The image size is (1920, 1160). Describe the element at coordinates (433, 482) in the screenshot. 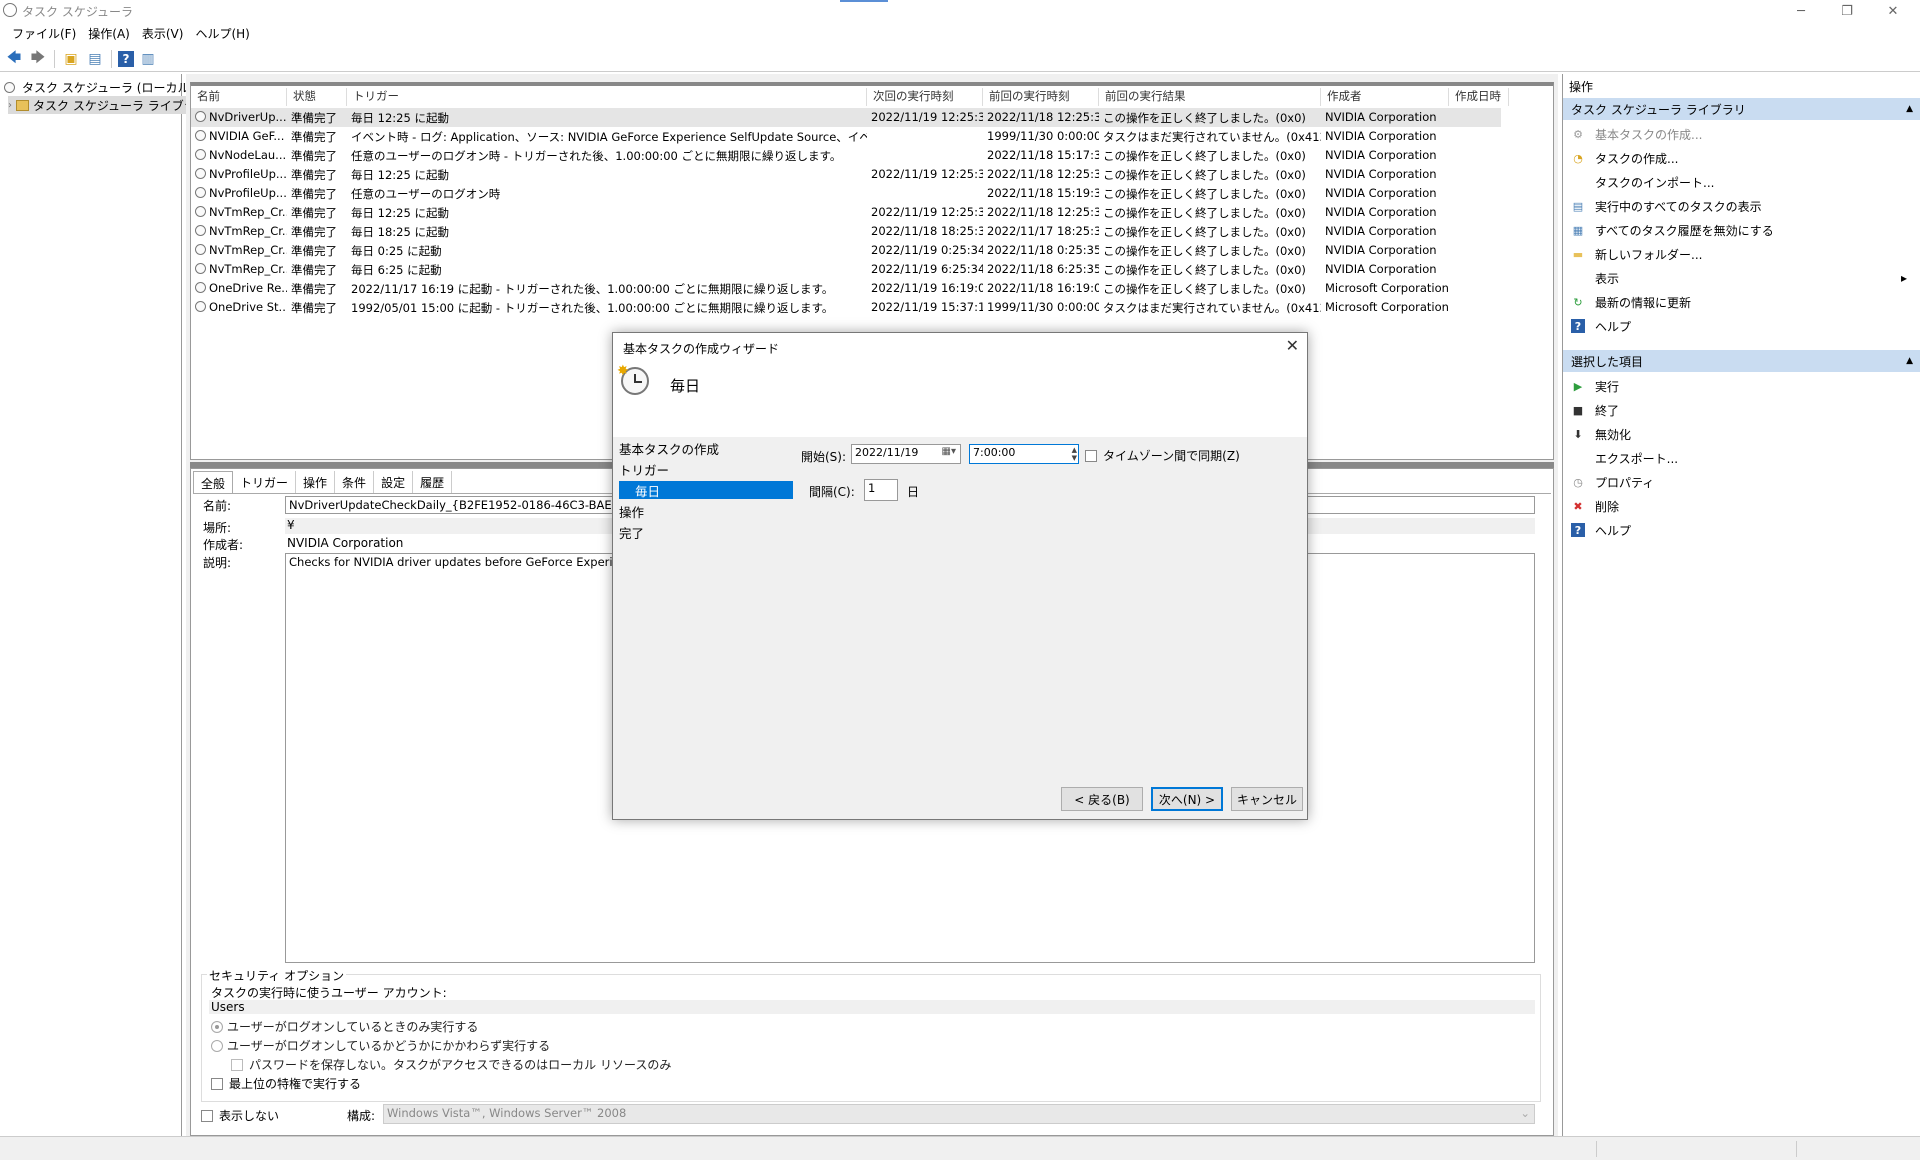

I see `tab-history: 履歴` at that location.